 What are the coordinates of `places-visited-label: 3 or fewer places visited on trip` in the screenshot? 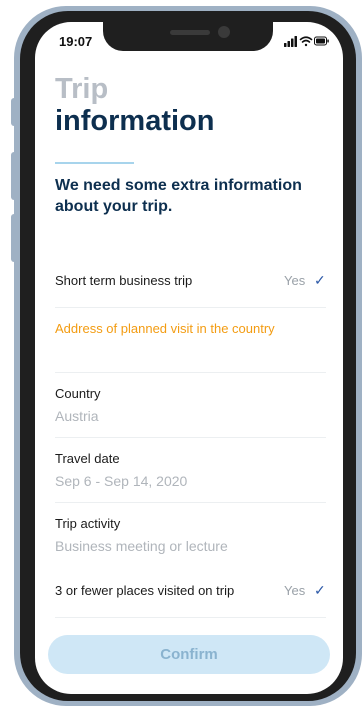 It's located at (145, 590).